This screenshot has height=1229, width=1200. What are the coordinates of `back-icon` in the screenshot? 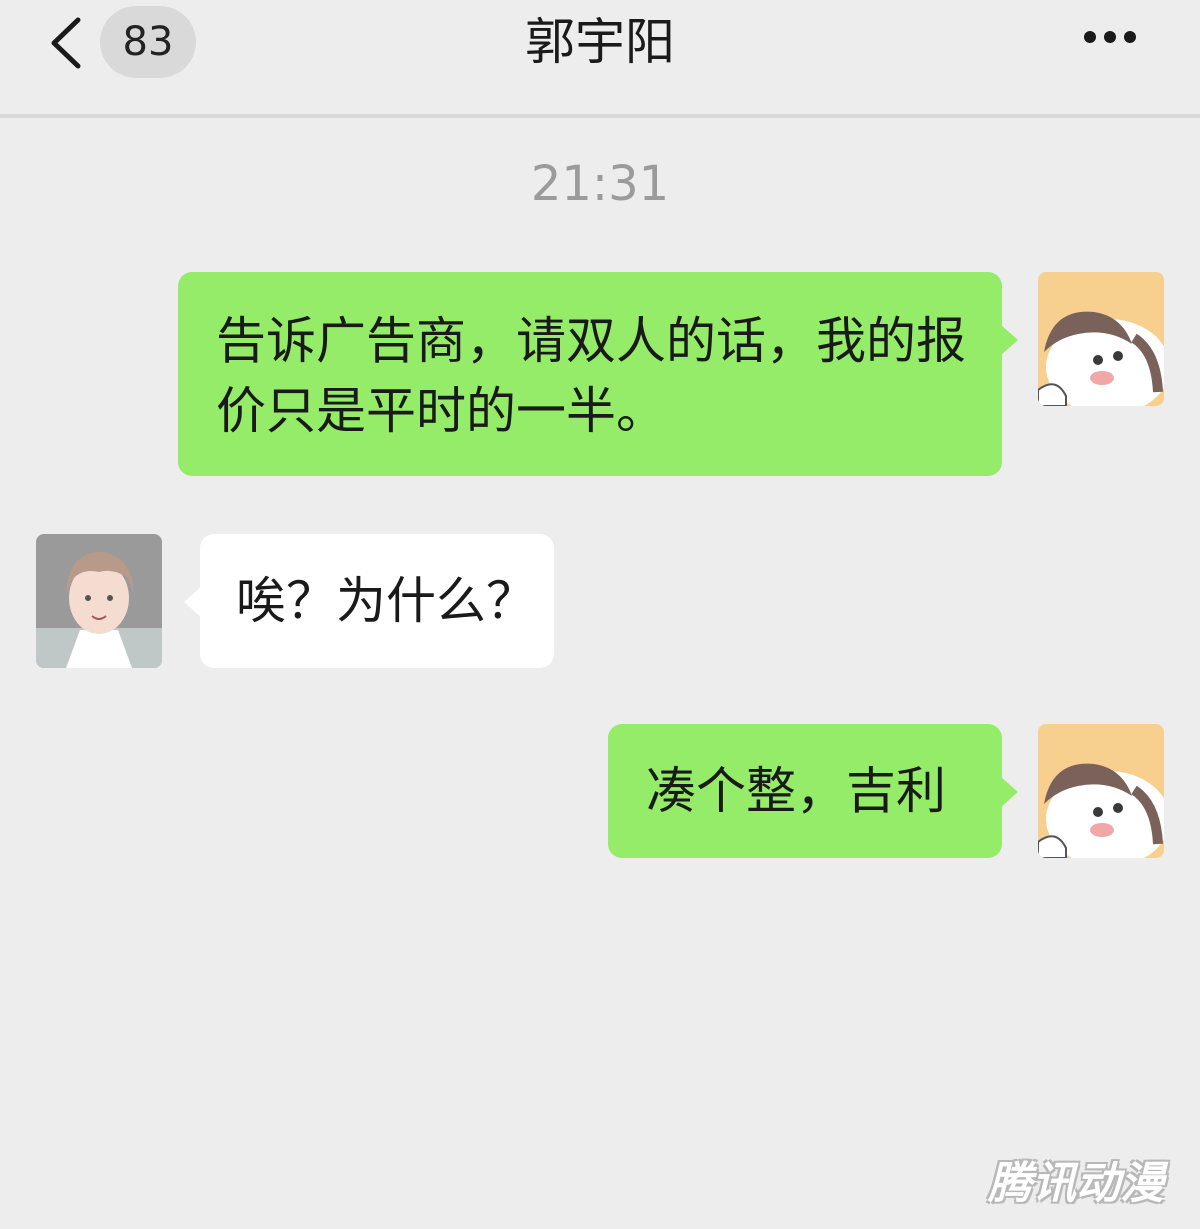 It's located at (66, 43).